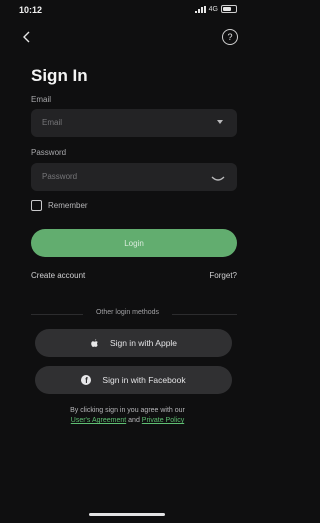 This screenshot has width=320, height=523. I want to click on email-label: Email, so click(41, 99).